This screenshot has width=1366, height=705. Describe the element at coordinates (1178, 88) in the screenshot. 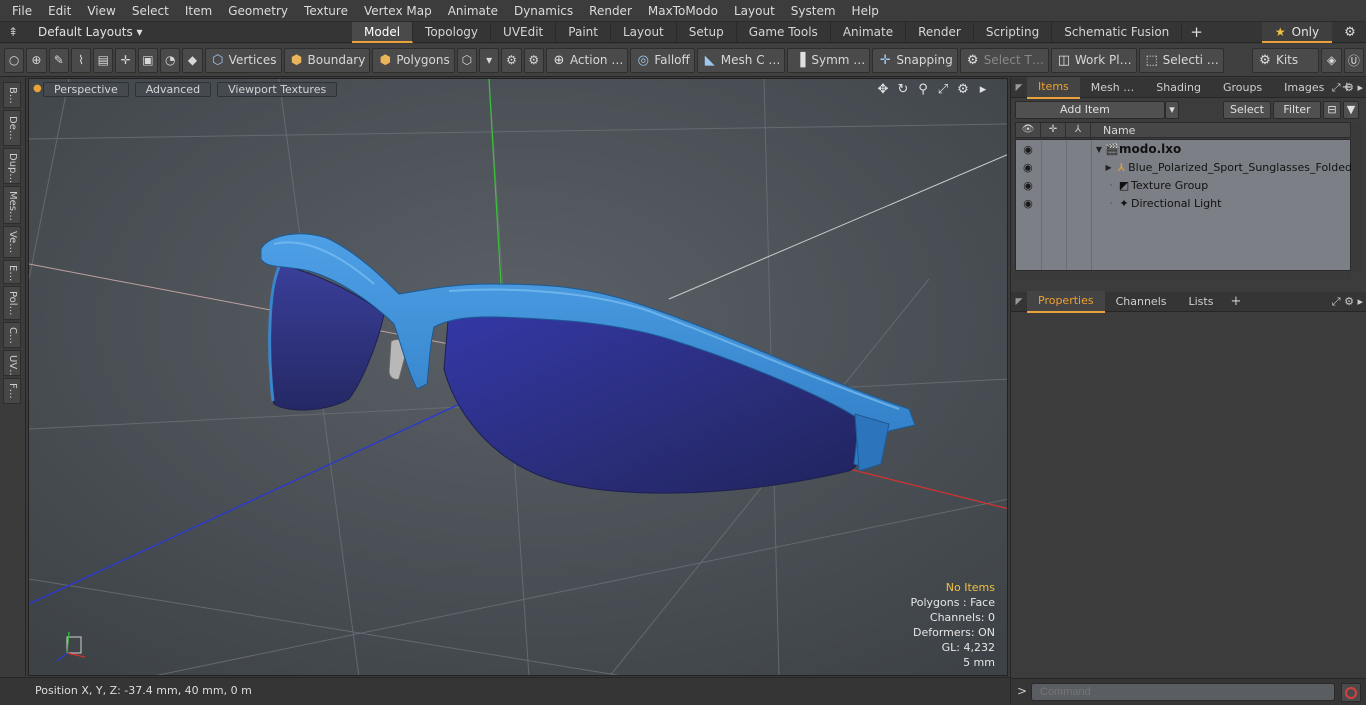

I see `tab-shading: Shading` at that location.